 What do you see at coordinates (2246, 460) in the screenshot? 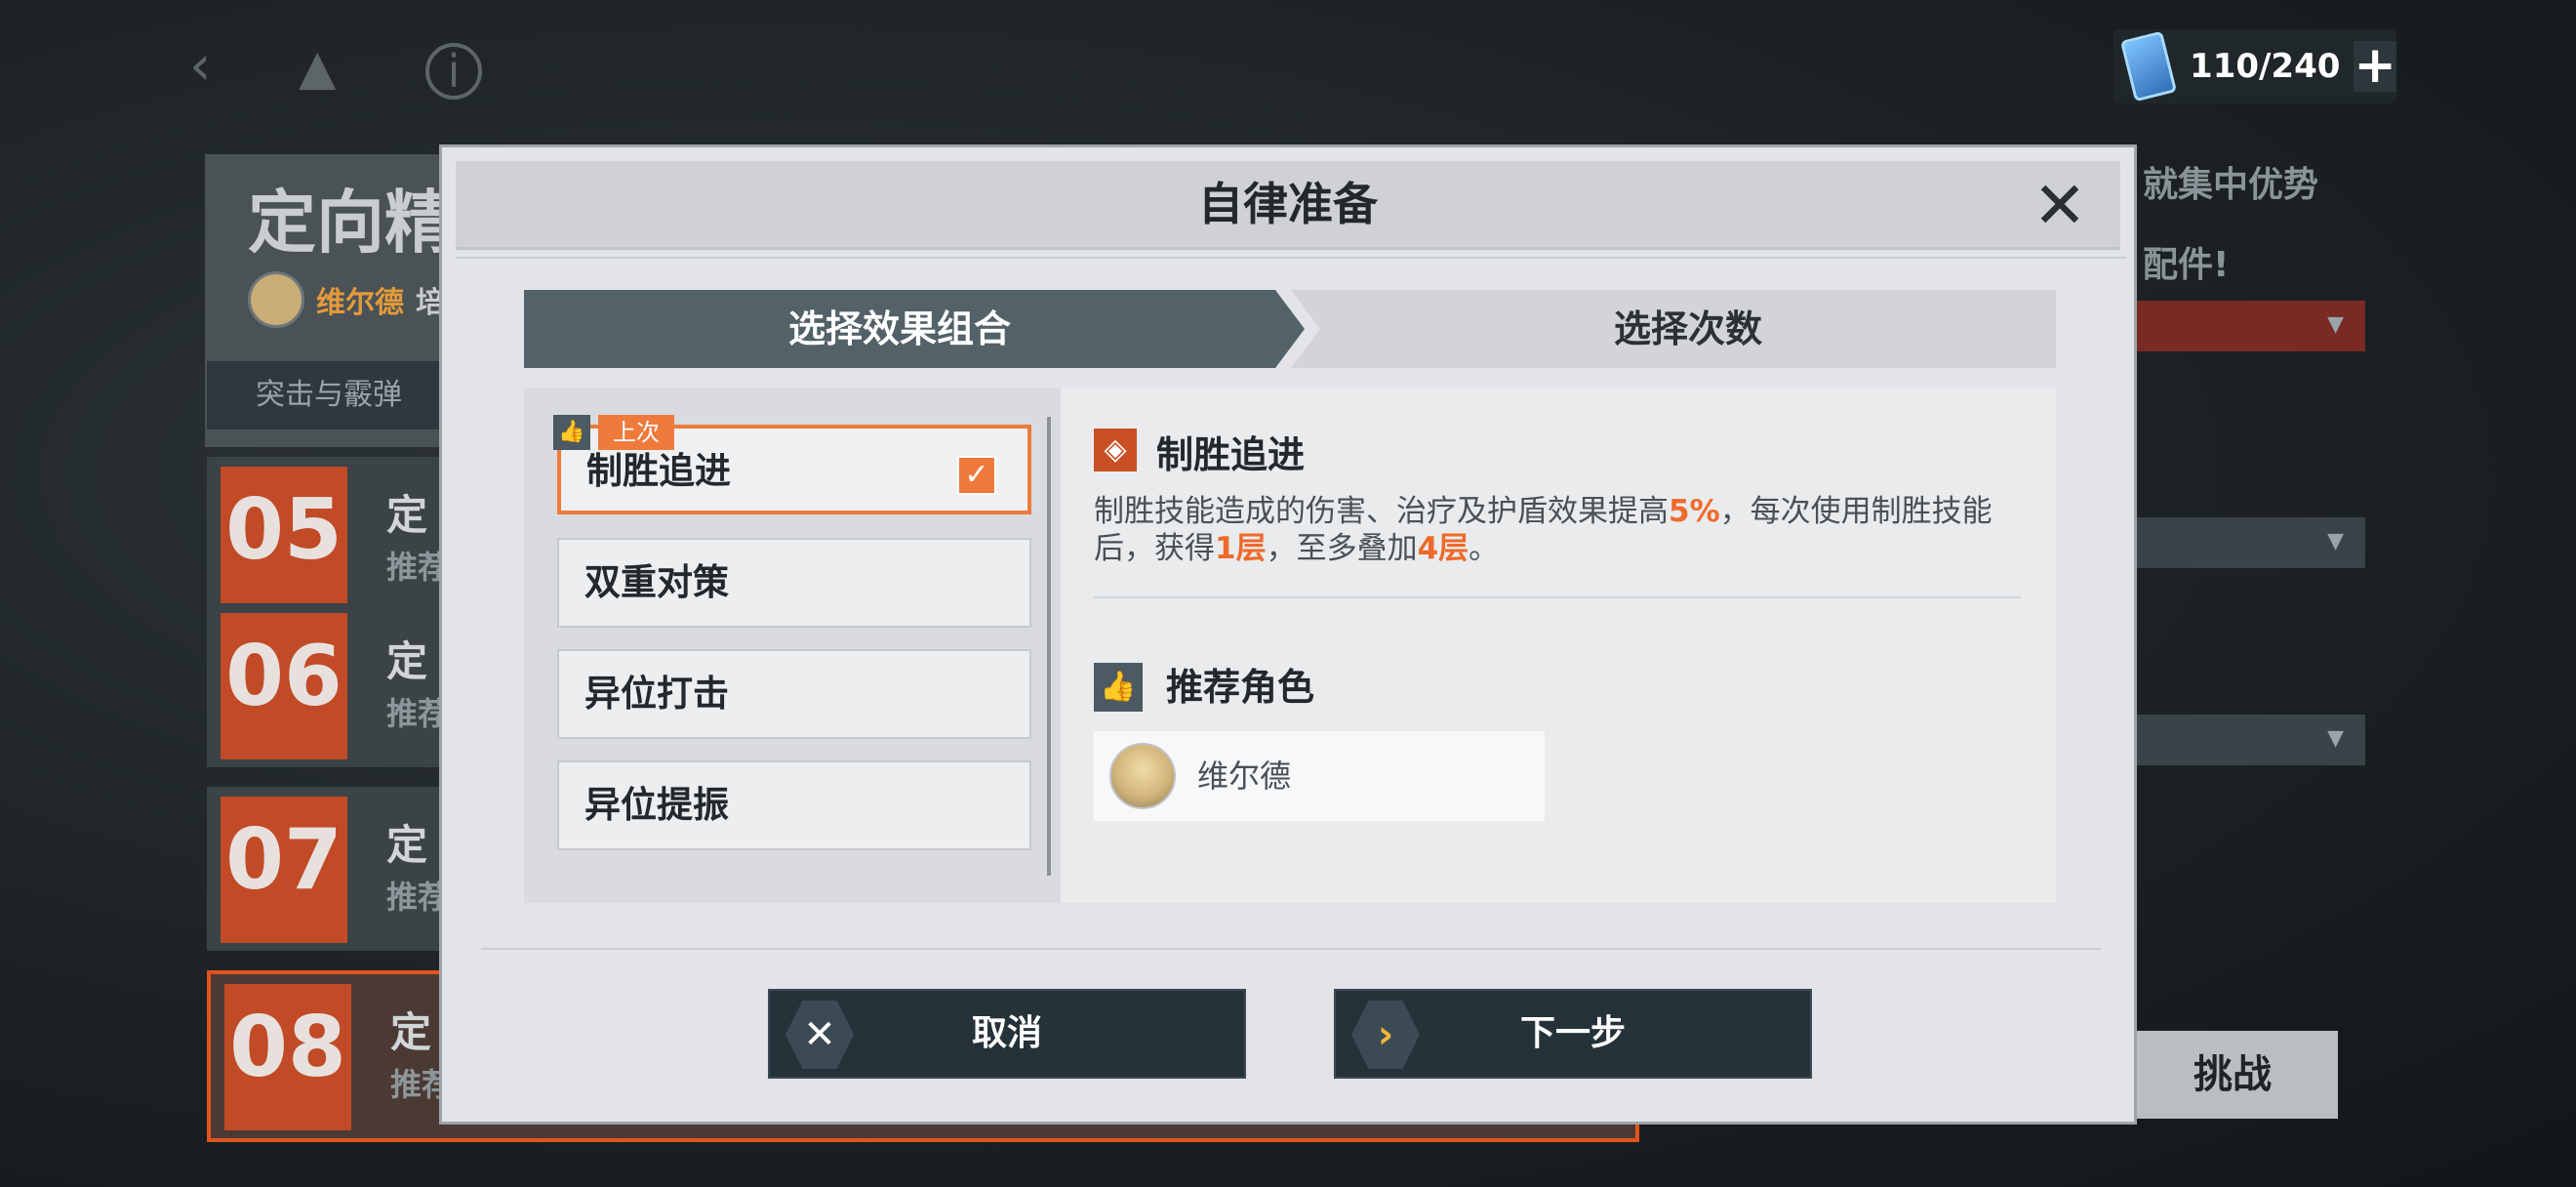
I see `background-right-column: 就集中优势 配件!` at bounding box center [2246, 460].